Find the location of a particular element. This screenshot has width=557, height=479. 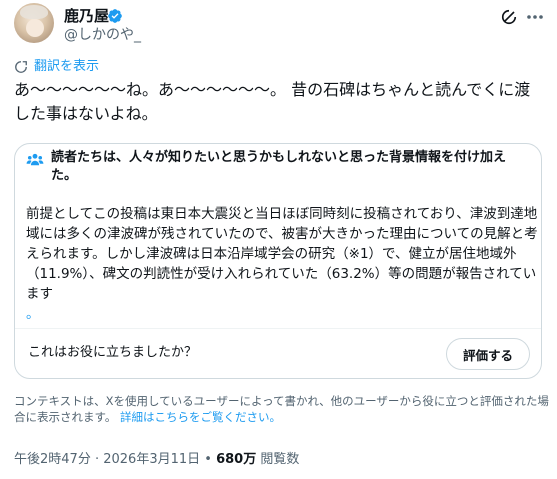

rate-button: 評価する is located at coordinates (488, 354).